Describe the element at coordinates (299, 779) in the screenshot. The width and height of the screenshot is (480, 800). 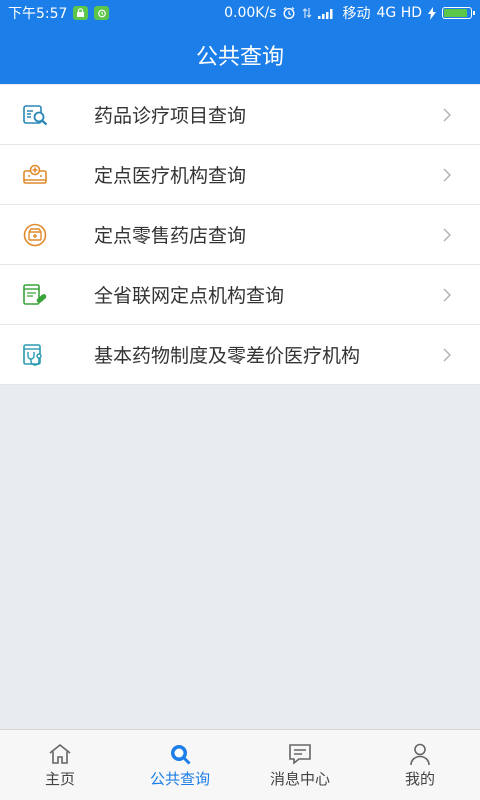
I see `tab-label: 消息中心` at that location.